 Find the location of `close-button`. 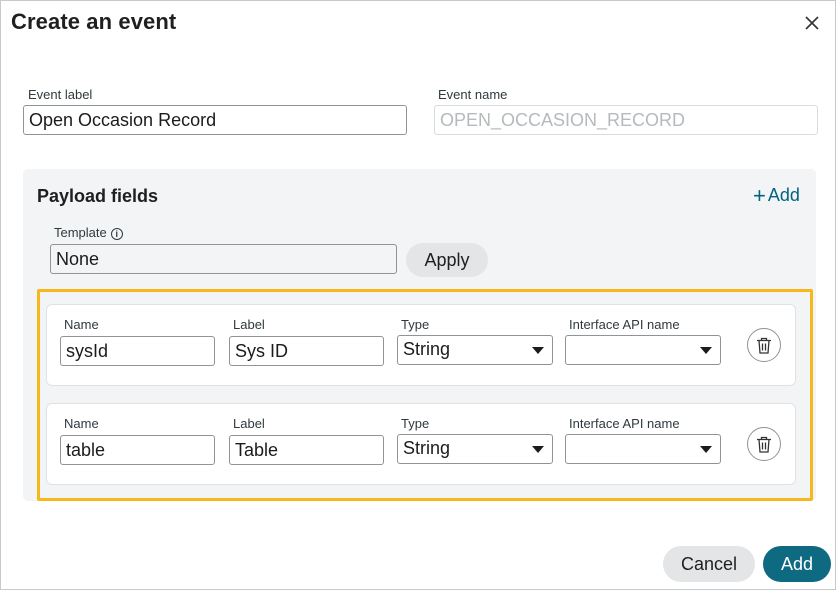

close-button is located at coordinates (812, 23).